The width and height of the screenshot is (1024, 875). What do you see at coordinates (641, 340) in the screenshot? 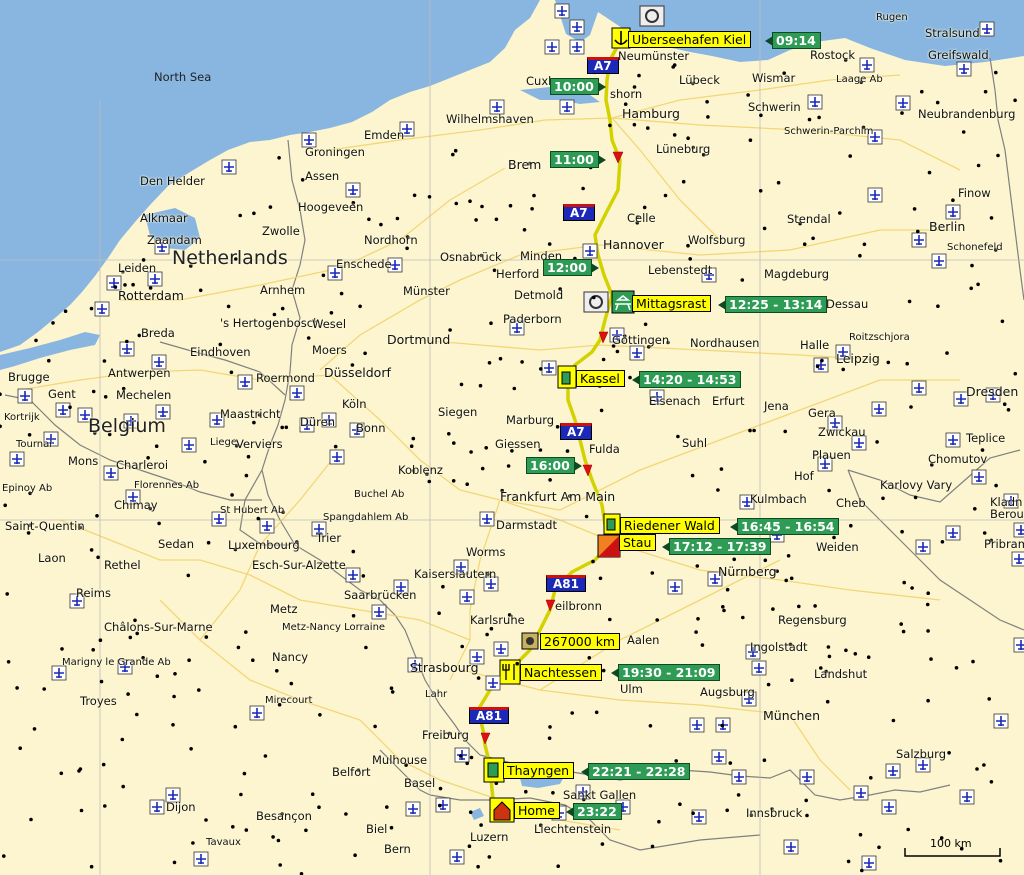
I see `city-label: Göttingen` at bounding box center [641, 340].